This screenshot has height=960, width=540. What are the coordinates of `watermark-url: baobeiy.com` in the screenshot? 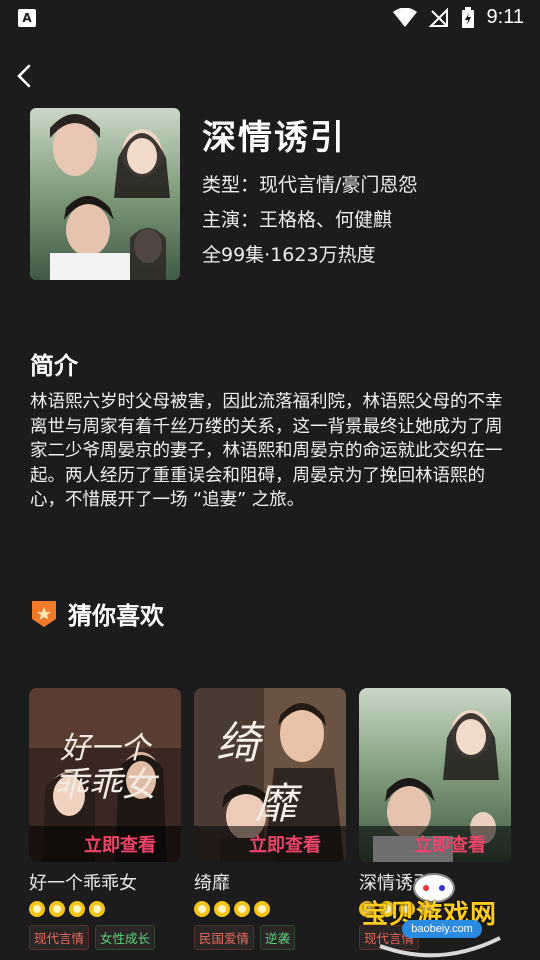 It's located at (442, 929).